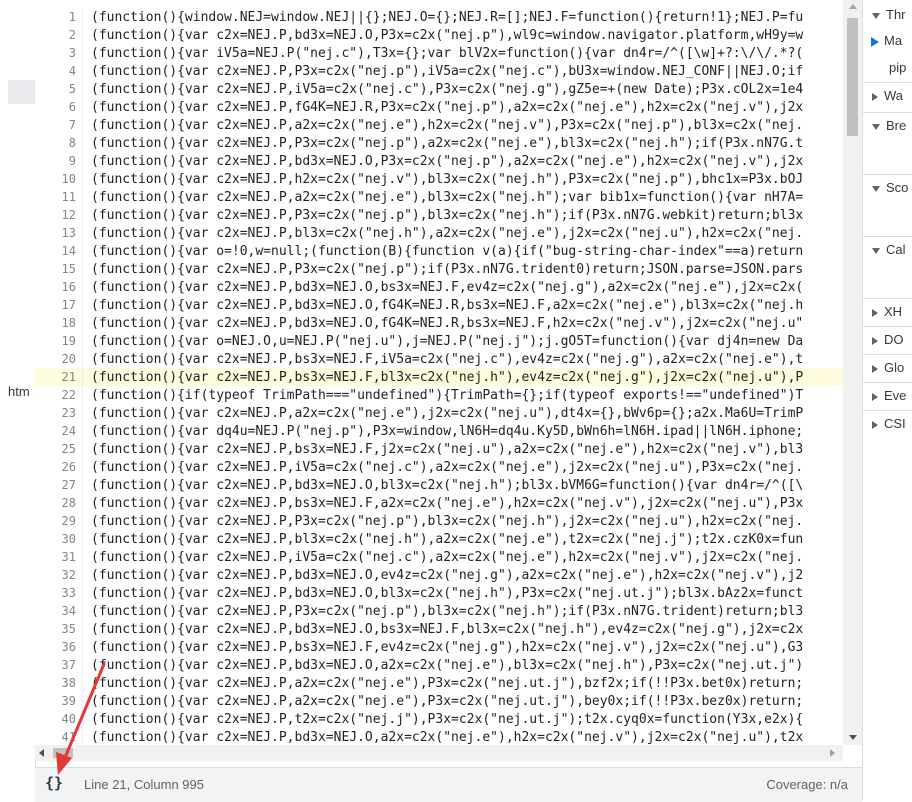 The width and height of the screenshot is (912, 802). Describe the element at coordinates (59, 269) in the screenshot. I see `line-number: 15` at that location.